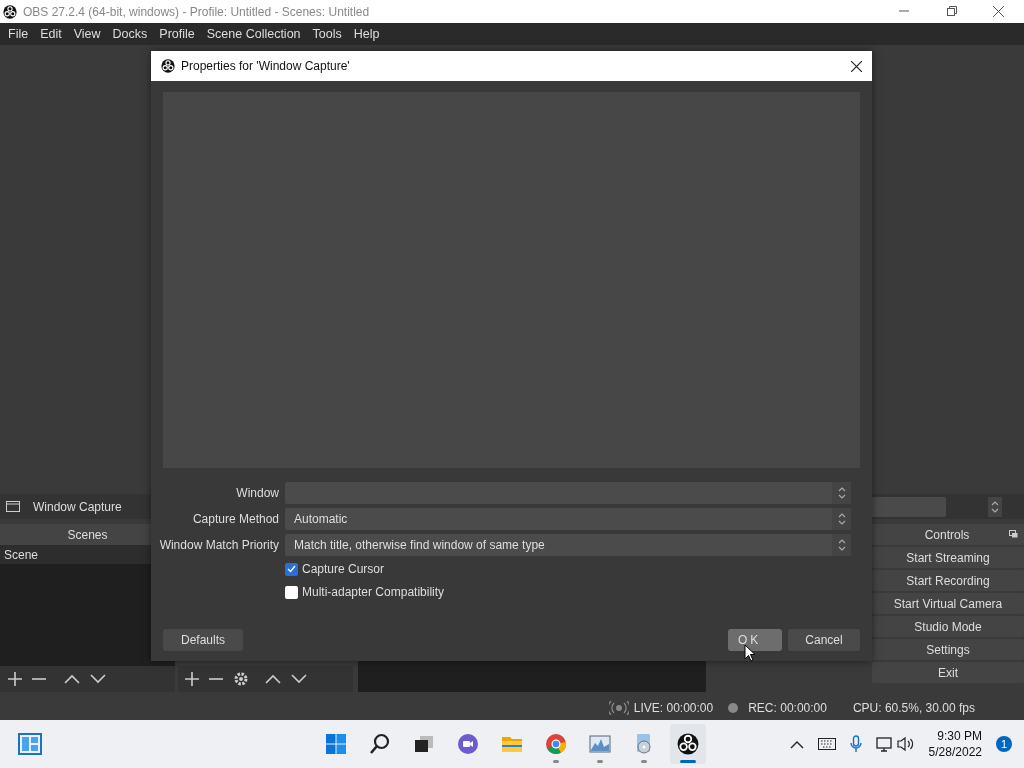  I want to click on rec-time: REC: 00:00:00, so click(787, 708).